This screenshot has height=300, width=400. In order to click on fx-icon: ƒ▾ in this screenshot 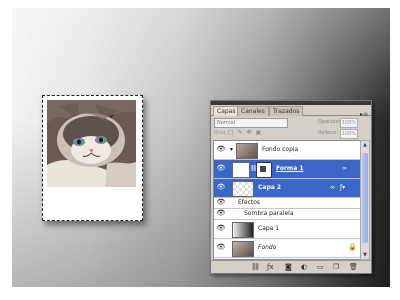, I will do `click(342, 187)`.